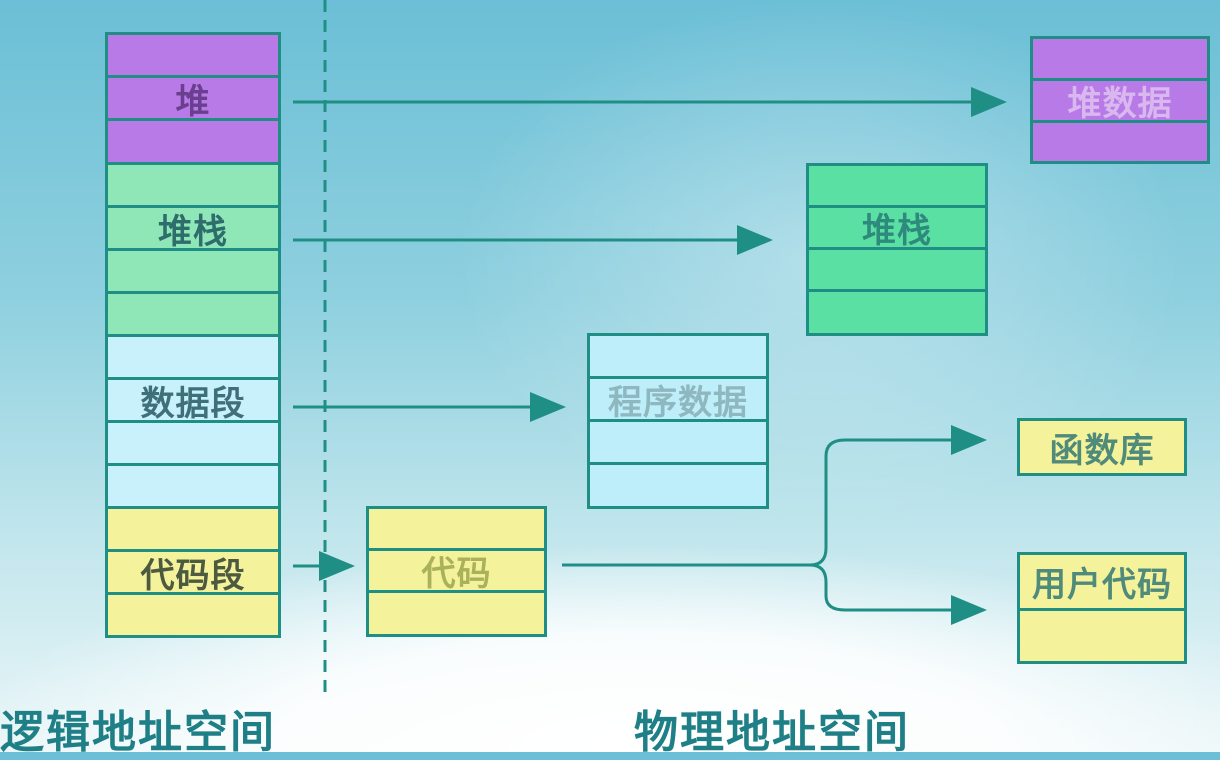 The height and width of the screenshot is (760, 1220). I want to click on physical-library-label: 函数库, so click(1102, 447).